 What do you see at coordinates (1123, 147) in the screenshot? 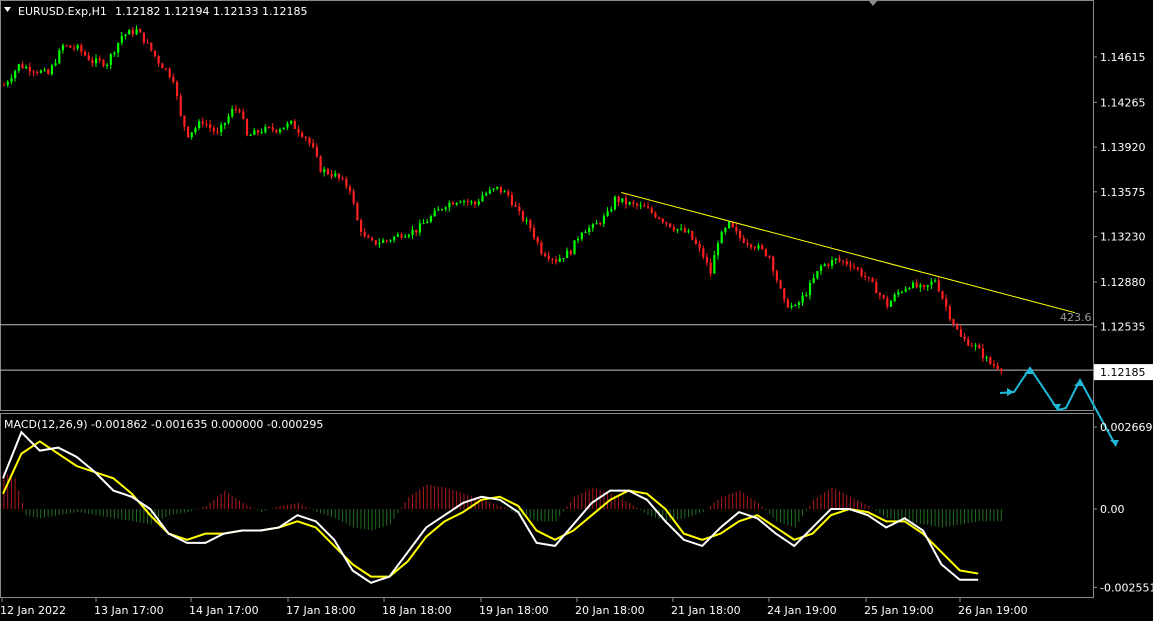
I see `price-tick-label: 1.13920` at bounding box center [1123, 147].